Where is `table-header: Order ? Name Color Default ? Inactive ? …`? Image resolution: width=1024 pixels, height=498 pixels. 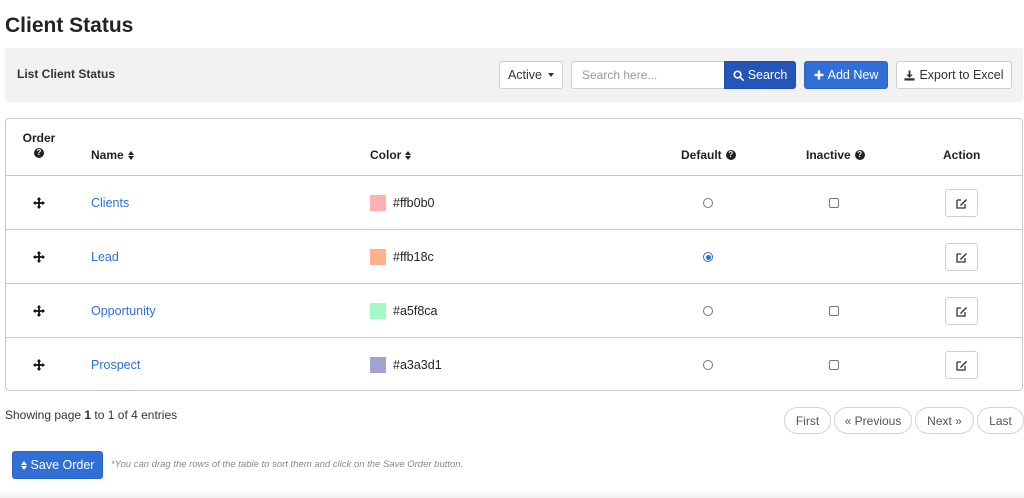 table-header: Order ? Name Color Default ? Inactive ? … is located at coordinates (514, 147).